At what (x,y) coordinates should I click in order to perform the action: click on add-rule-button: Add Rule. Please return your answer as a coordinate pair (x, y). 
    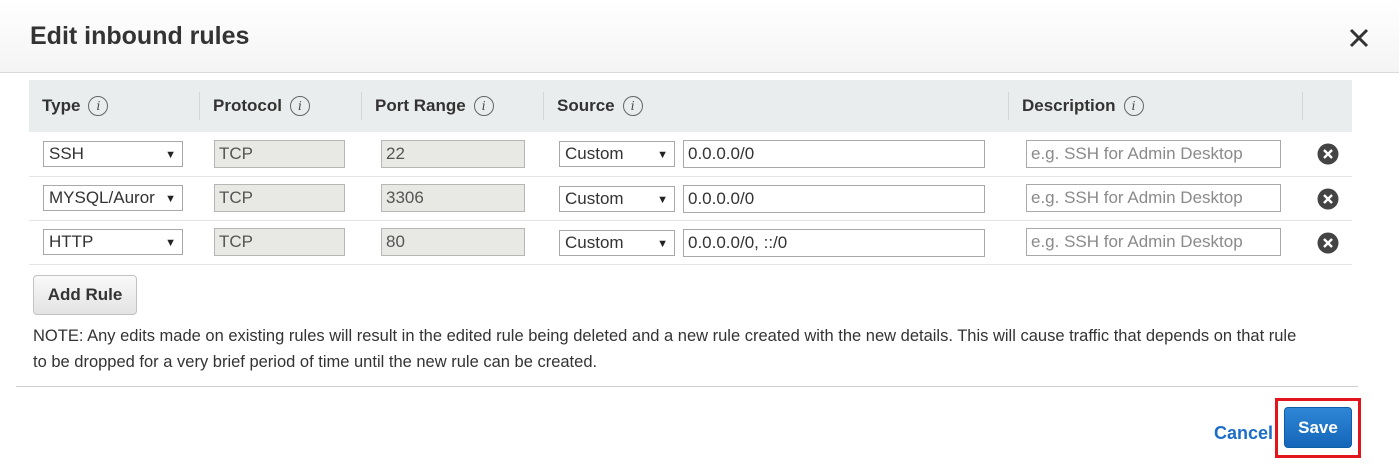
    Looking at the image, I should click on (85, 295).